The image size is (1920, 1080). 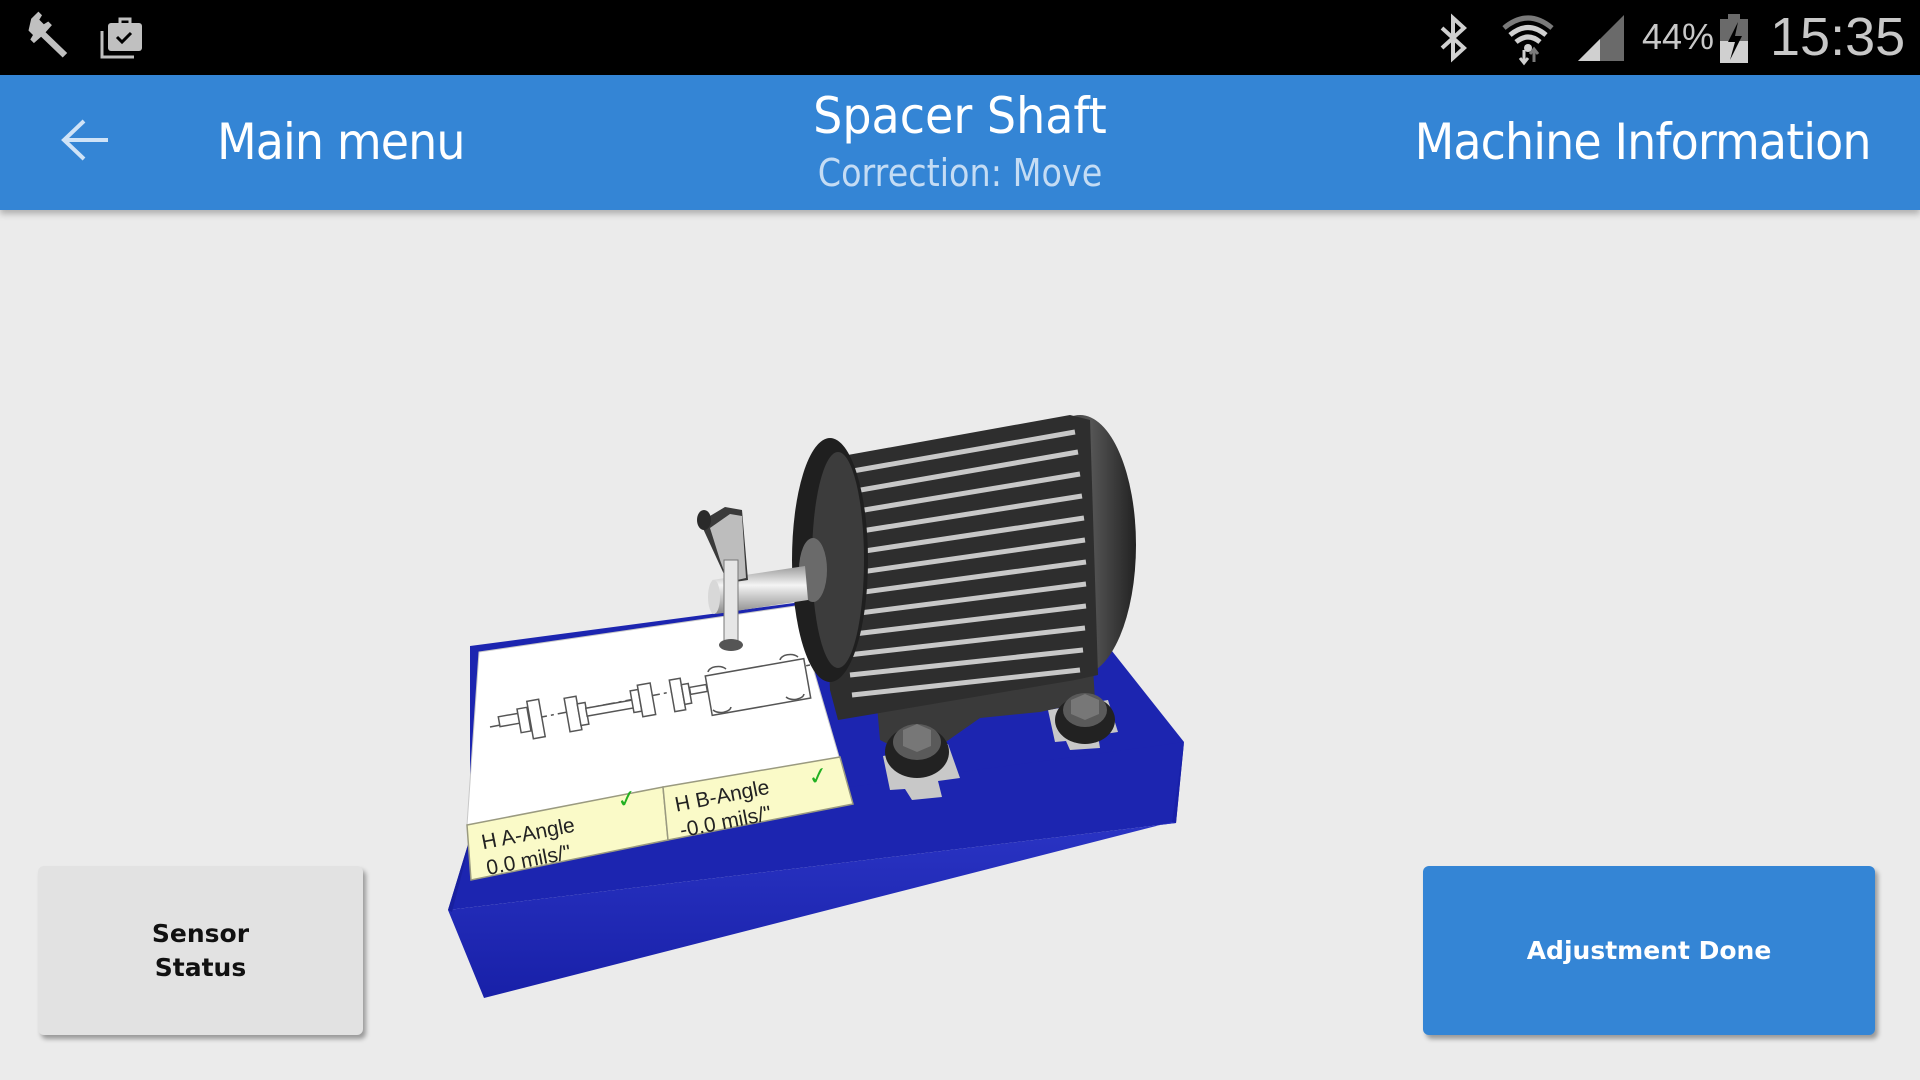 I want to click on reading-b-value: -0.0 mils/", so click(x=725, y=822).